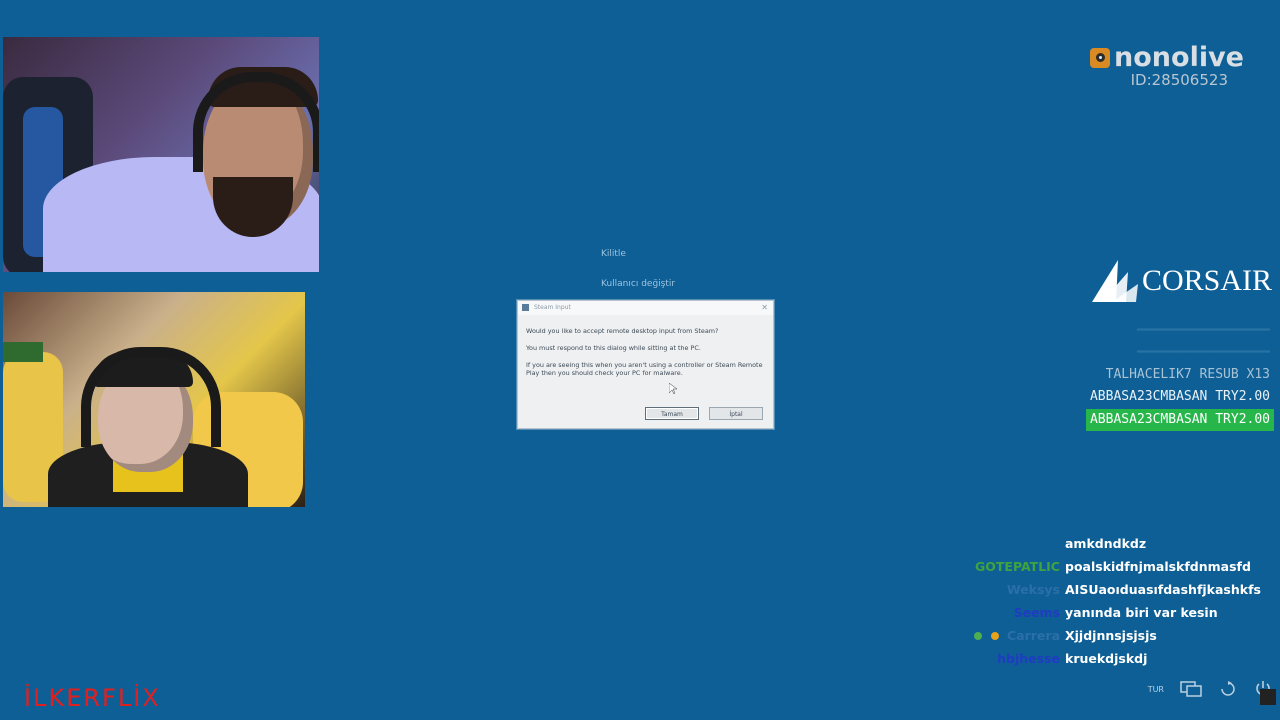 The width and height of the screenshot is (1280, 720). Describe the element at coordinates (1156, 689) in the screenshot. I see `language-indicator: TUR` at that location.